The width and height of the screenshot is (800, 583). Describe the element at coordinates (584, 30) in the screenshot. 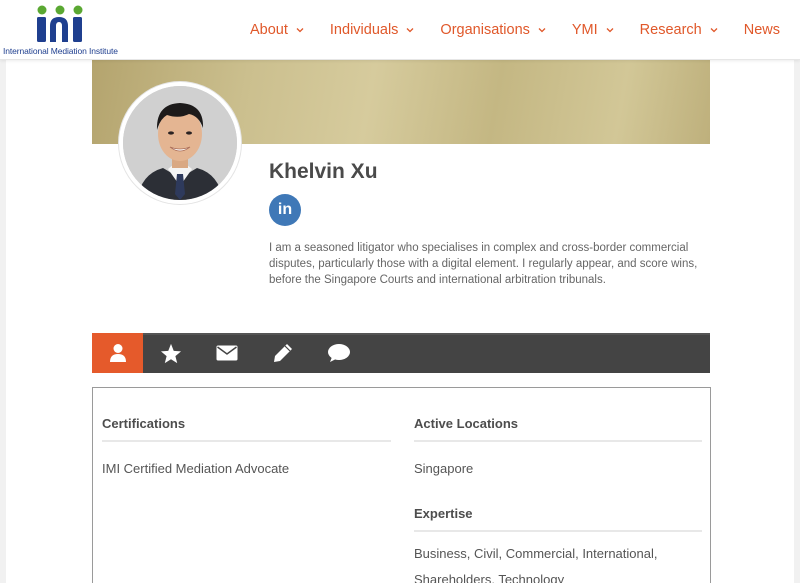

I see `nav-ymi-label: YMI` at that location.